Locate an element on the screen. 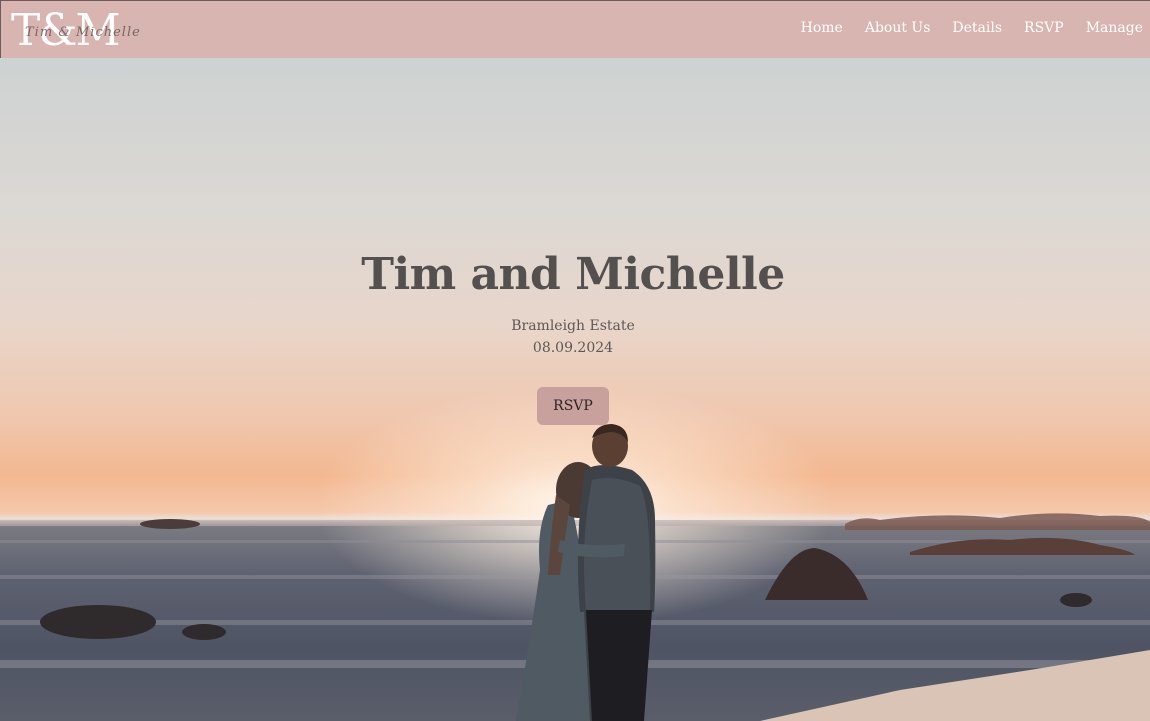  logo-signature: Tim & Michelle is located at coordinates (83, 32).